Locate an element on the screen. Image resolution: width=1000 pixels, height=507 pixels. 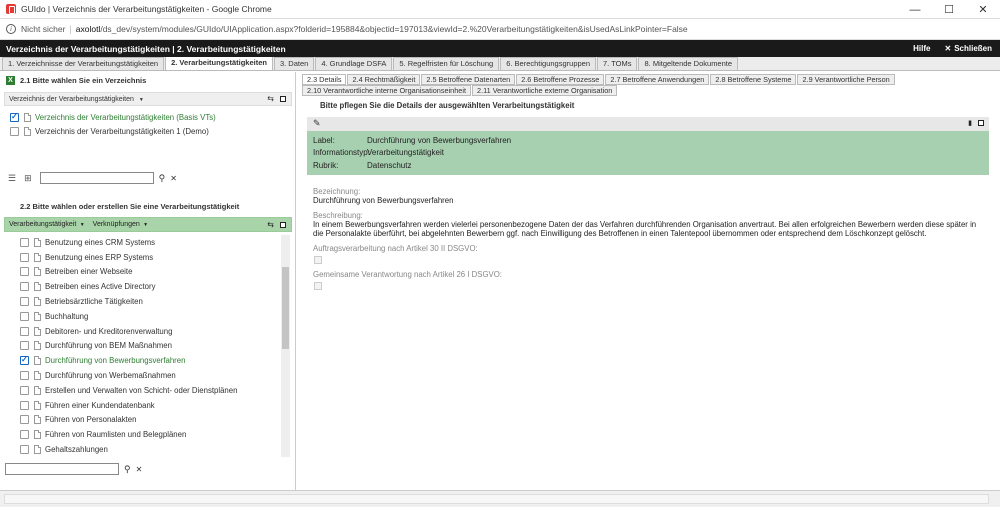
chevron-down-icon: ▼ is located at coordinates (81, 225).